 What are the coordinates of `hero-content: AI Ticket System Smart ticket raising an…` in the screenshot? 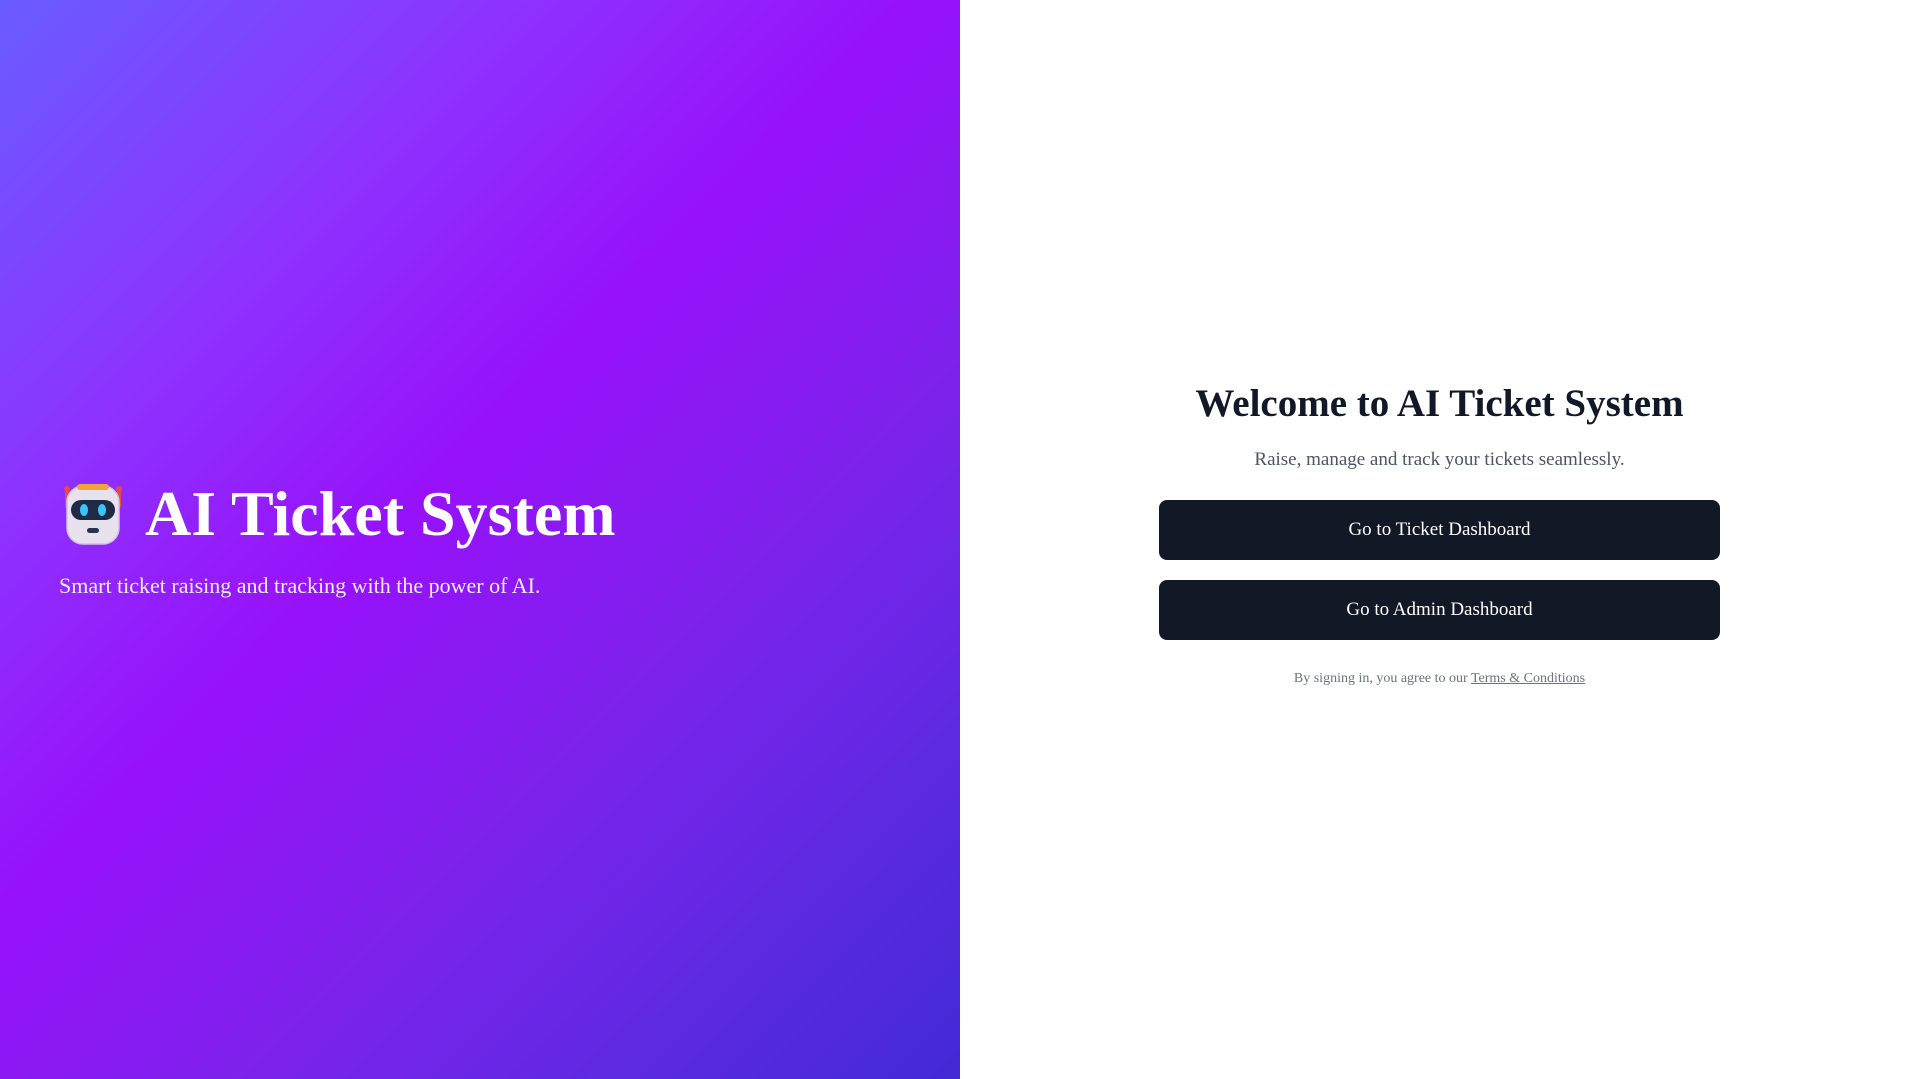 It's located at (459, 539).